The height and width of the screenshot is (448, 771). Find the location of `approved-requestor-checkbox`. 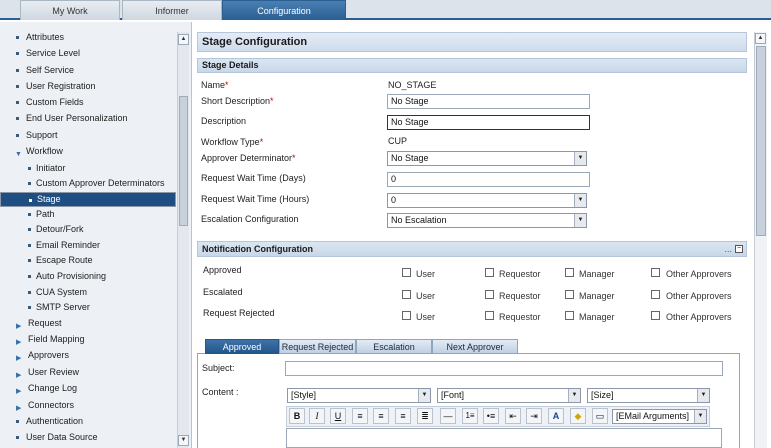

approved-requestor-checkbox is located at coordinates (489, 272).